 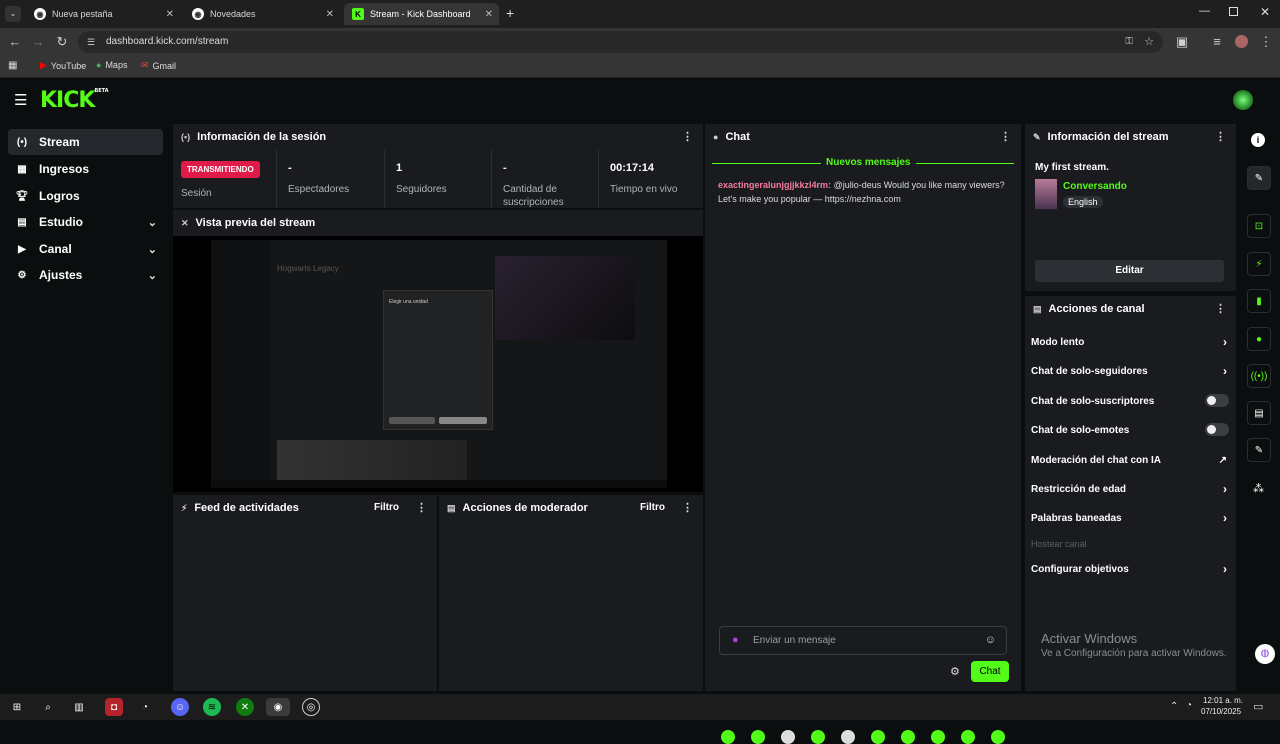 I want to click on category-thumbnail, so click(x=1046, y=194).